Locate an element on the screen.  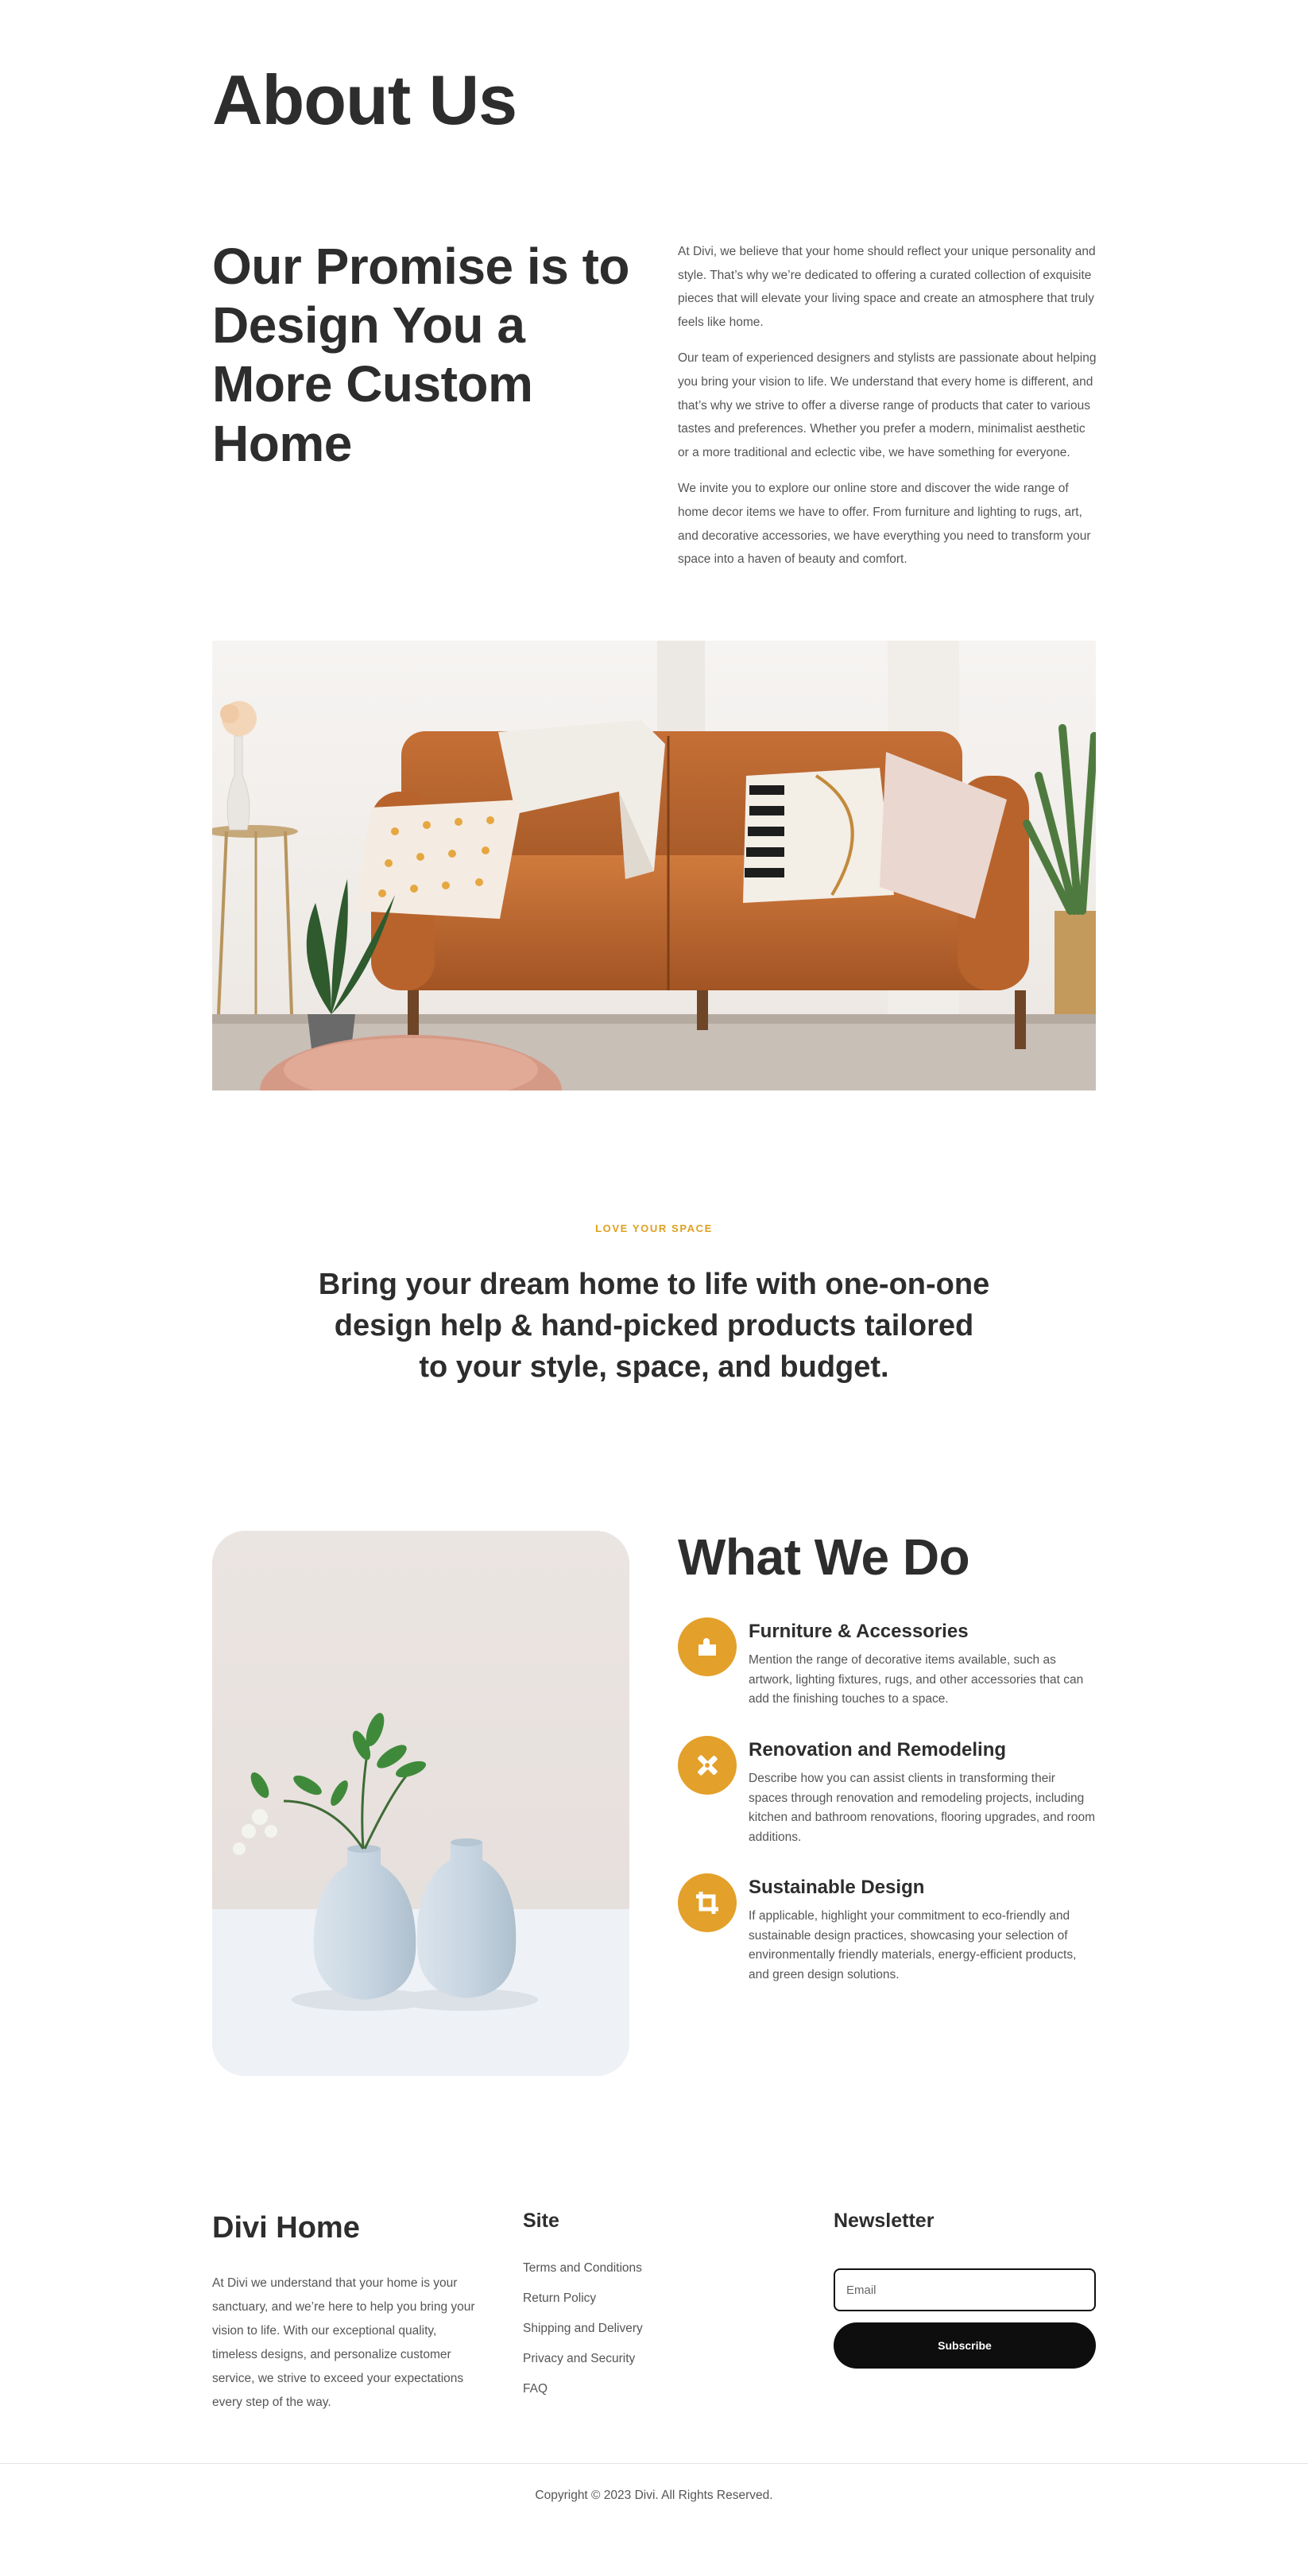
services-heading: What We Do is located at coordinates (824, 1557).